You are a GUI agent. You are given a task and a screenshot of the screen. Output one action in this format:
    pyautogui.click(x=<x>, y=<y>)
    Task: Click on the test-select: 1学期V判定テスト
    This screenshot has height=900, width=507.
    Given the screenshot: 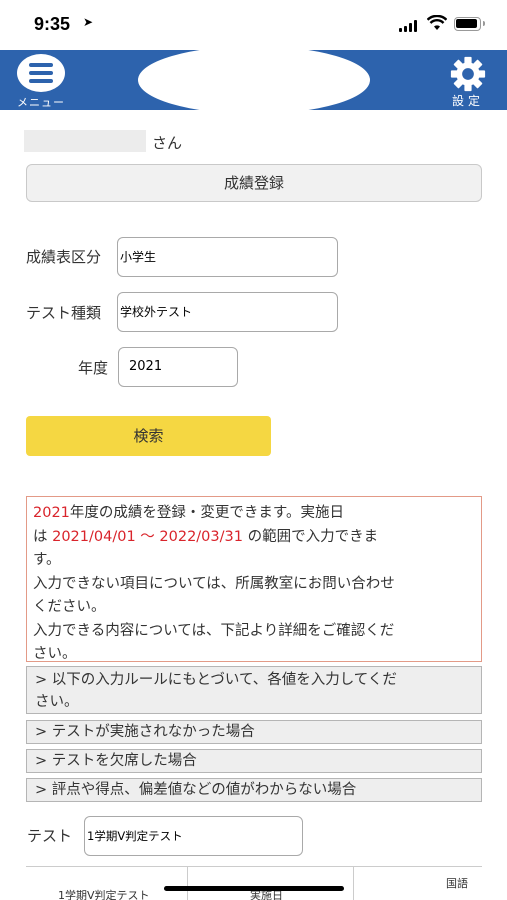 What is the action you would take?
    pyautogui.click(x=193, y=836)
    